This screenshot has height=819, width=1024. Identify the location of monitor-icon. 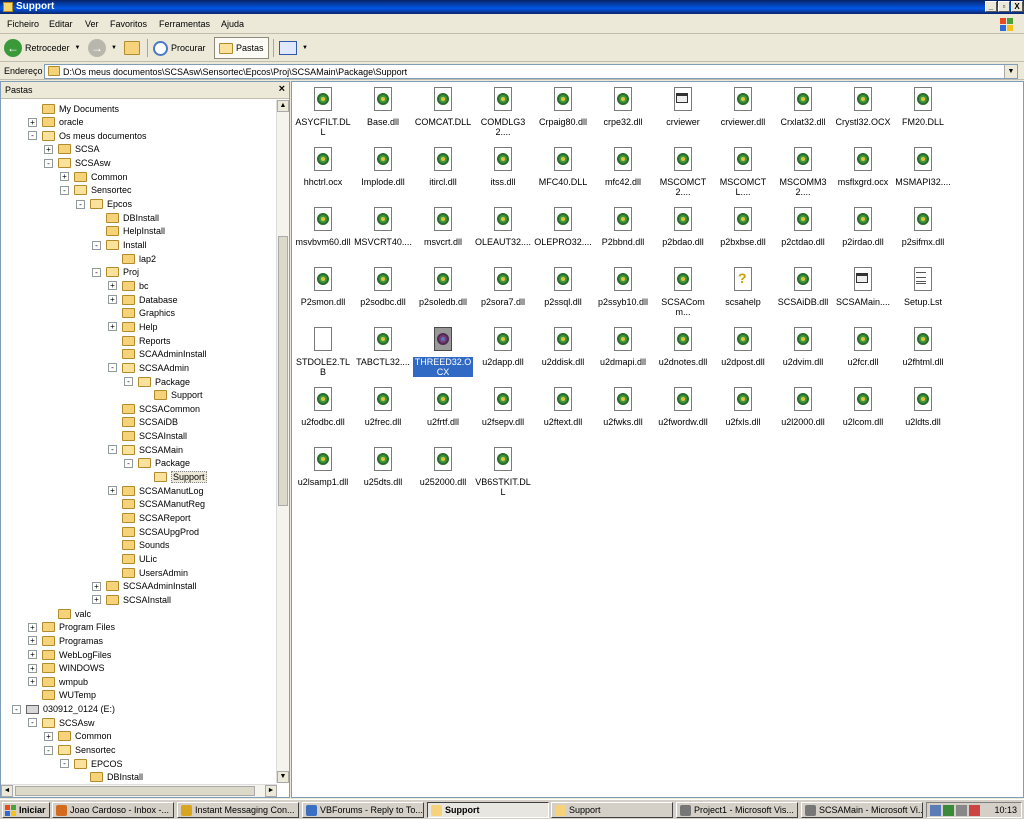
(961, 810).